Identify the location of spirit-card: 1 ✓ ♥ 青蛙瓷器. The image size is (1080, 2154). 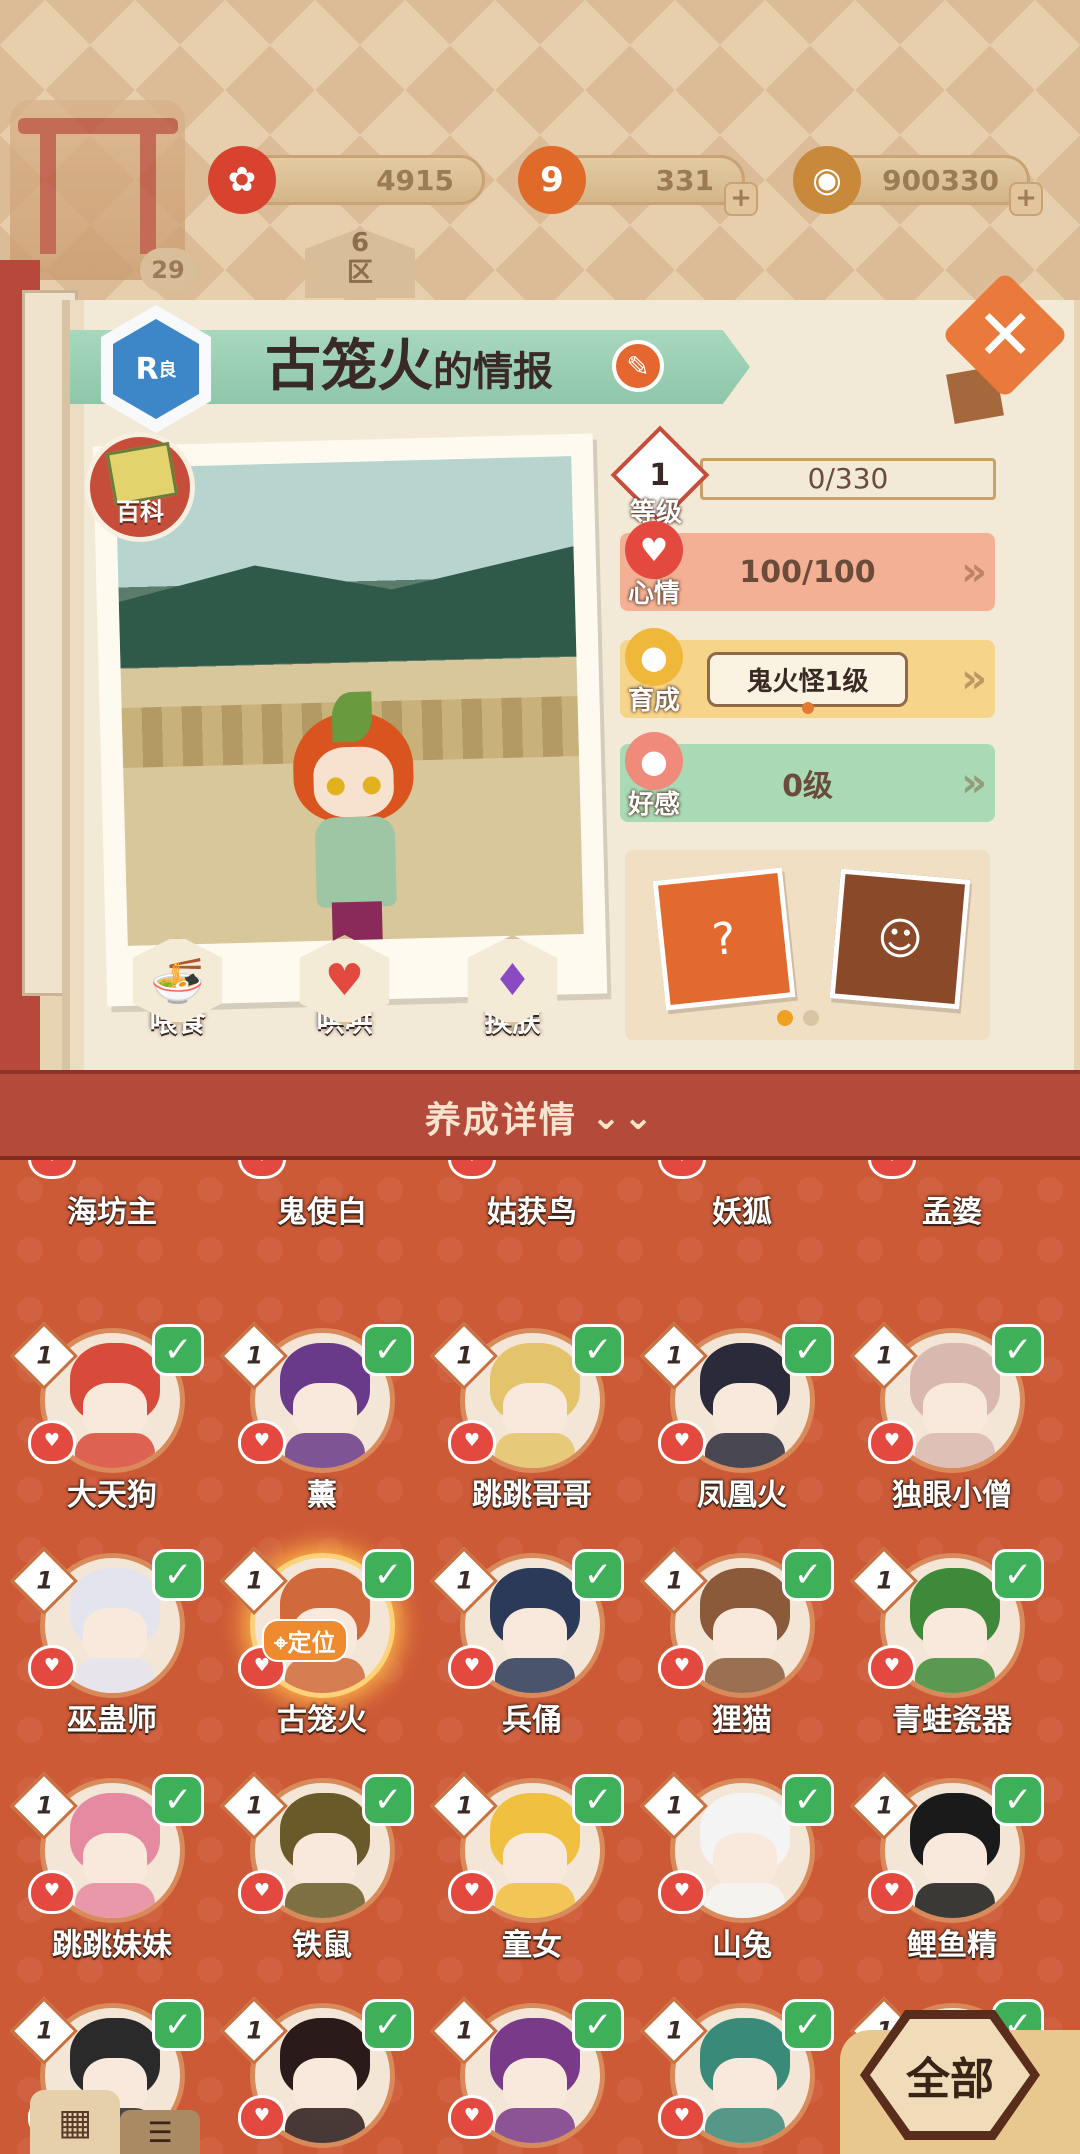
(951, 1645).